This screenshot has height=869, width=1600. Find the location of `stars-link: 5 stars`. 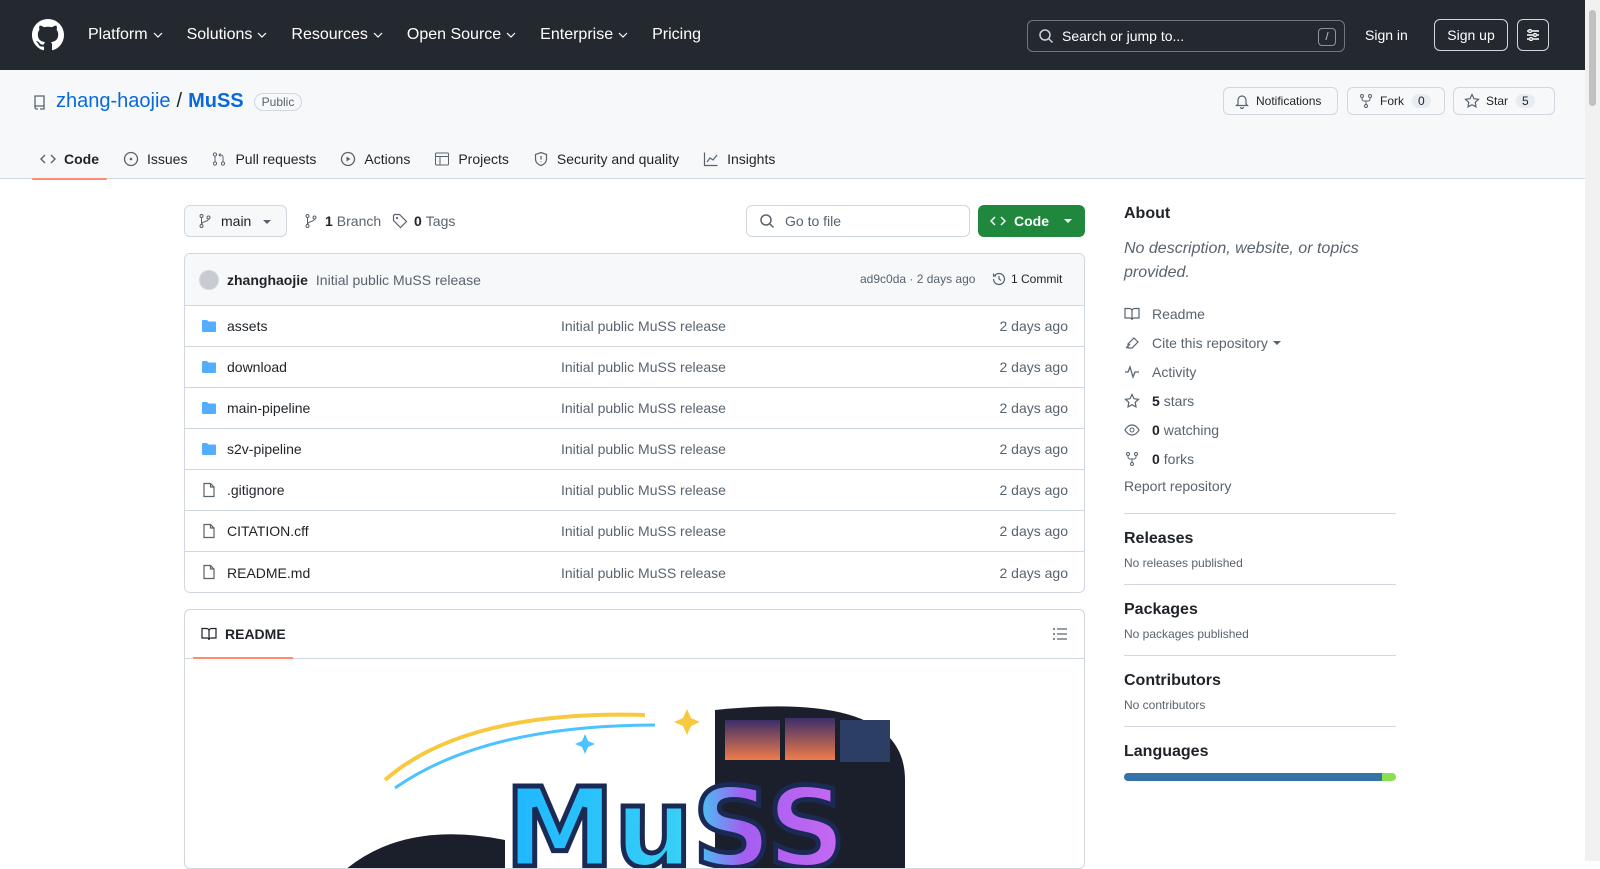

stars-link: 5 stars is located at coordinates (1260, 400).